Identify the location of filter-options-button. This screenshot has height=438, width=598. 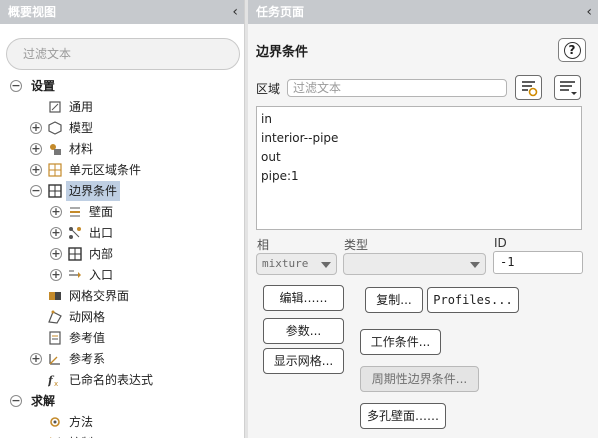
(528, 87).